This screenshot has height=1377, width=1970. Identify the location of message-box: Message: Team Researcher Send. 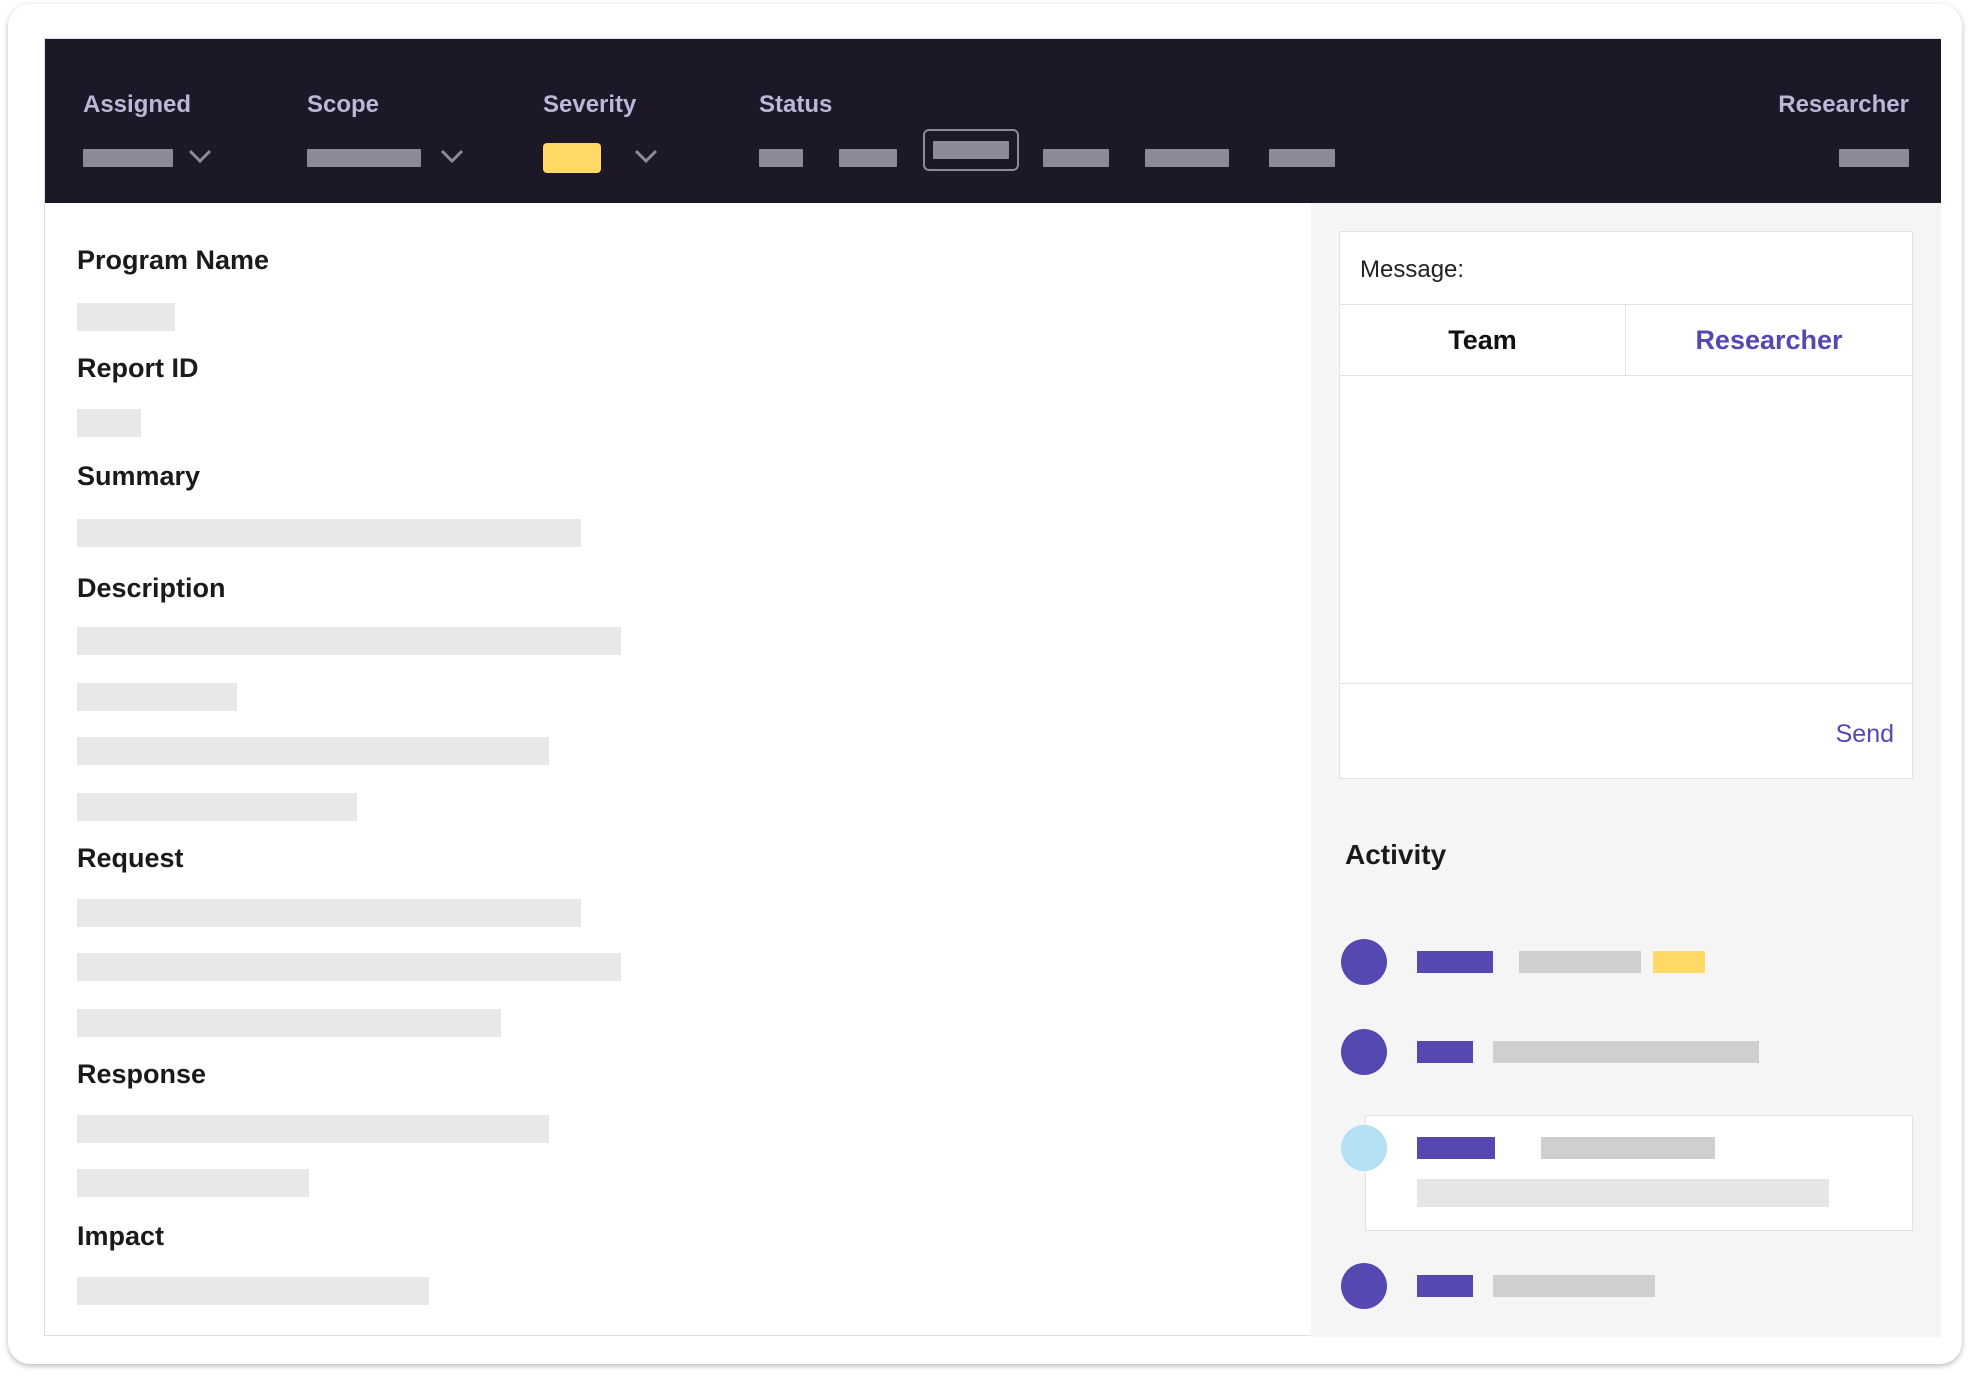
(1626, 505).